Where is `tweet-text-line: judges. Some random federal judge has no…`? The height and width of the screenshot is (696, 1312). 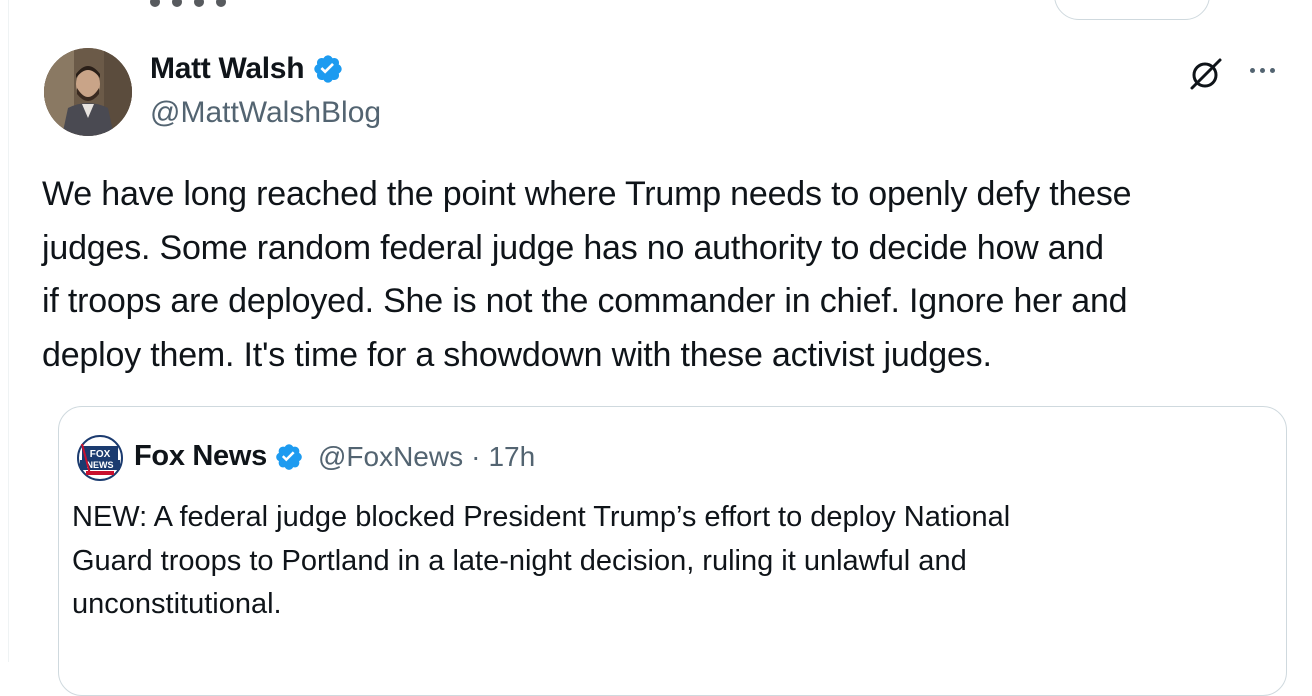
tweet-text-line: judges. Some random federal judge has no… is located at coordinates (573, 247).